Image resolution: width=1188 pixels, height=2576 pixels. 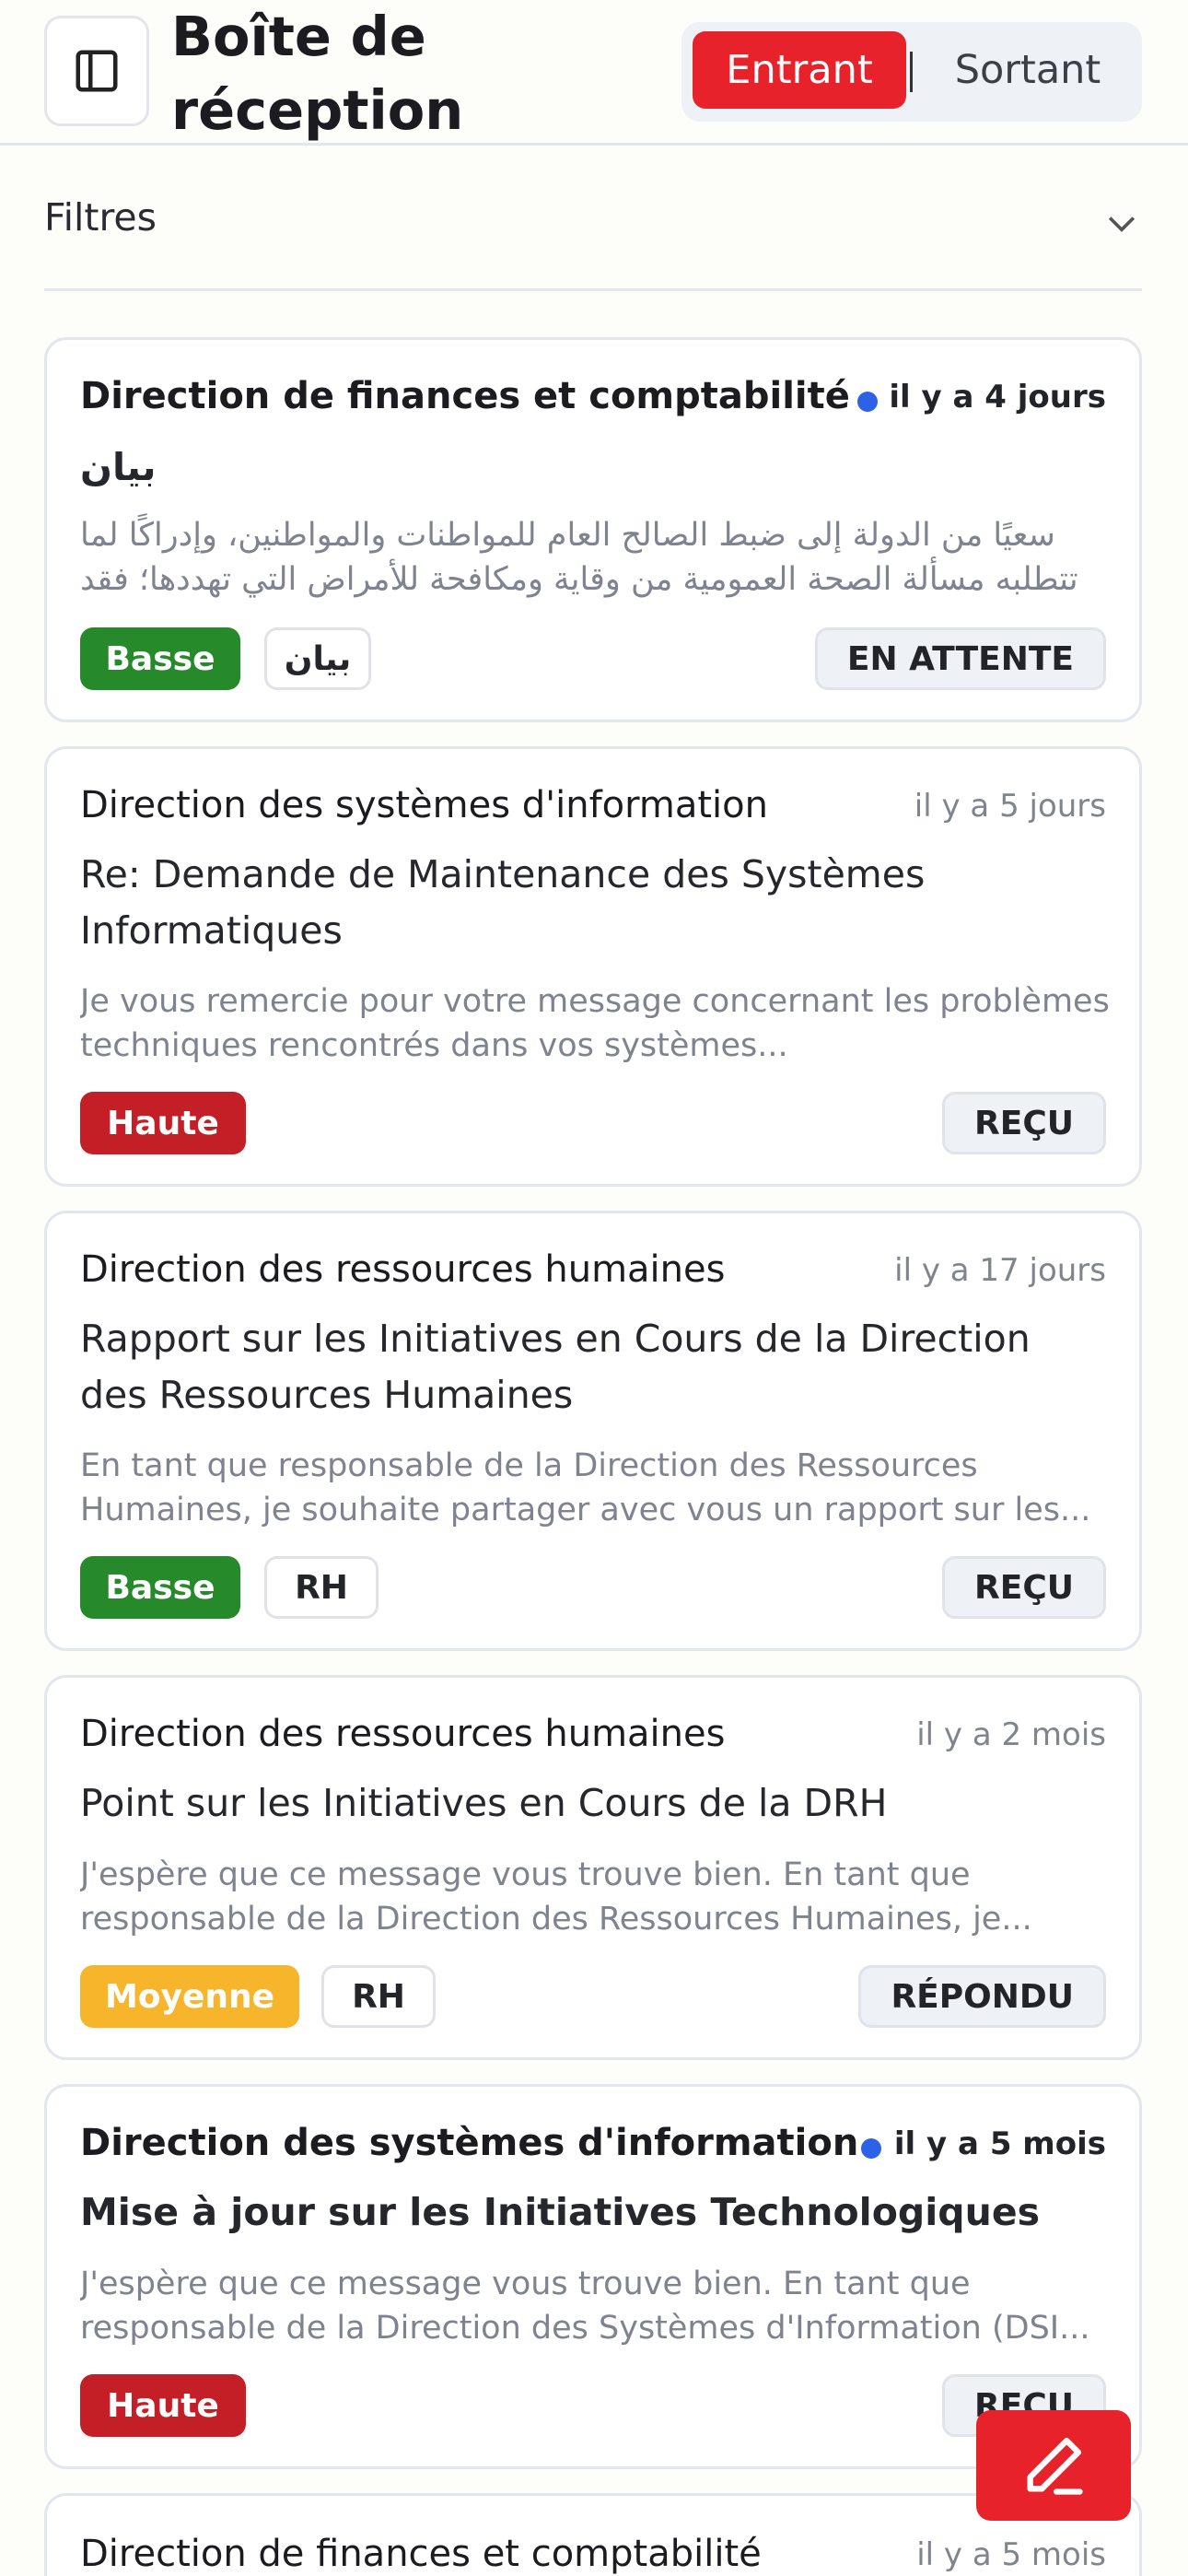 What do you see at coordinates (1000, 1270) in the screenshot?
I see `message-time: il y a 17 jours` at bounding box center [1000, 1270].